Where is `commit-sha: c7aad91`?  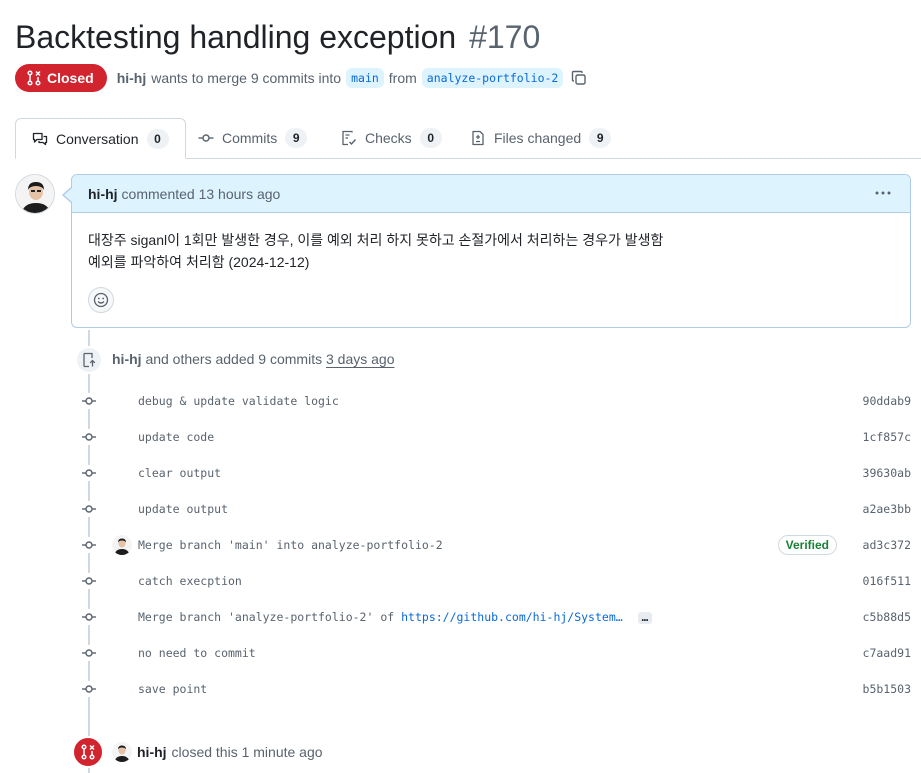 commit-sha: c7aad91 is located at coordinates (887, 653).